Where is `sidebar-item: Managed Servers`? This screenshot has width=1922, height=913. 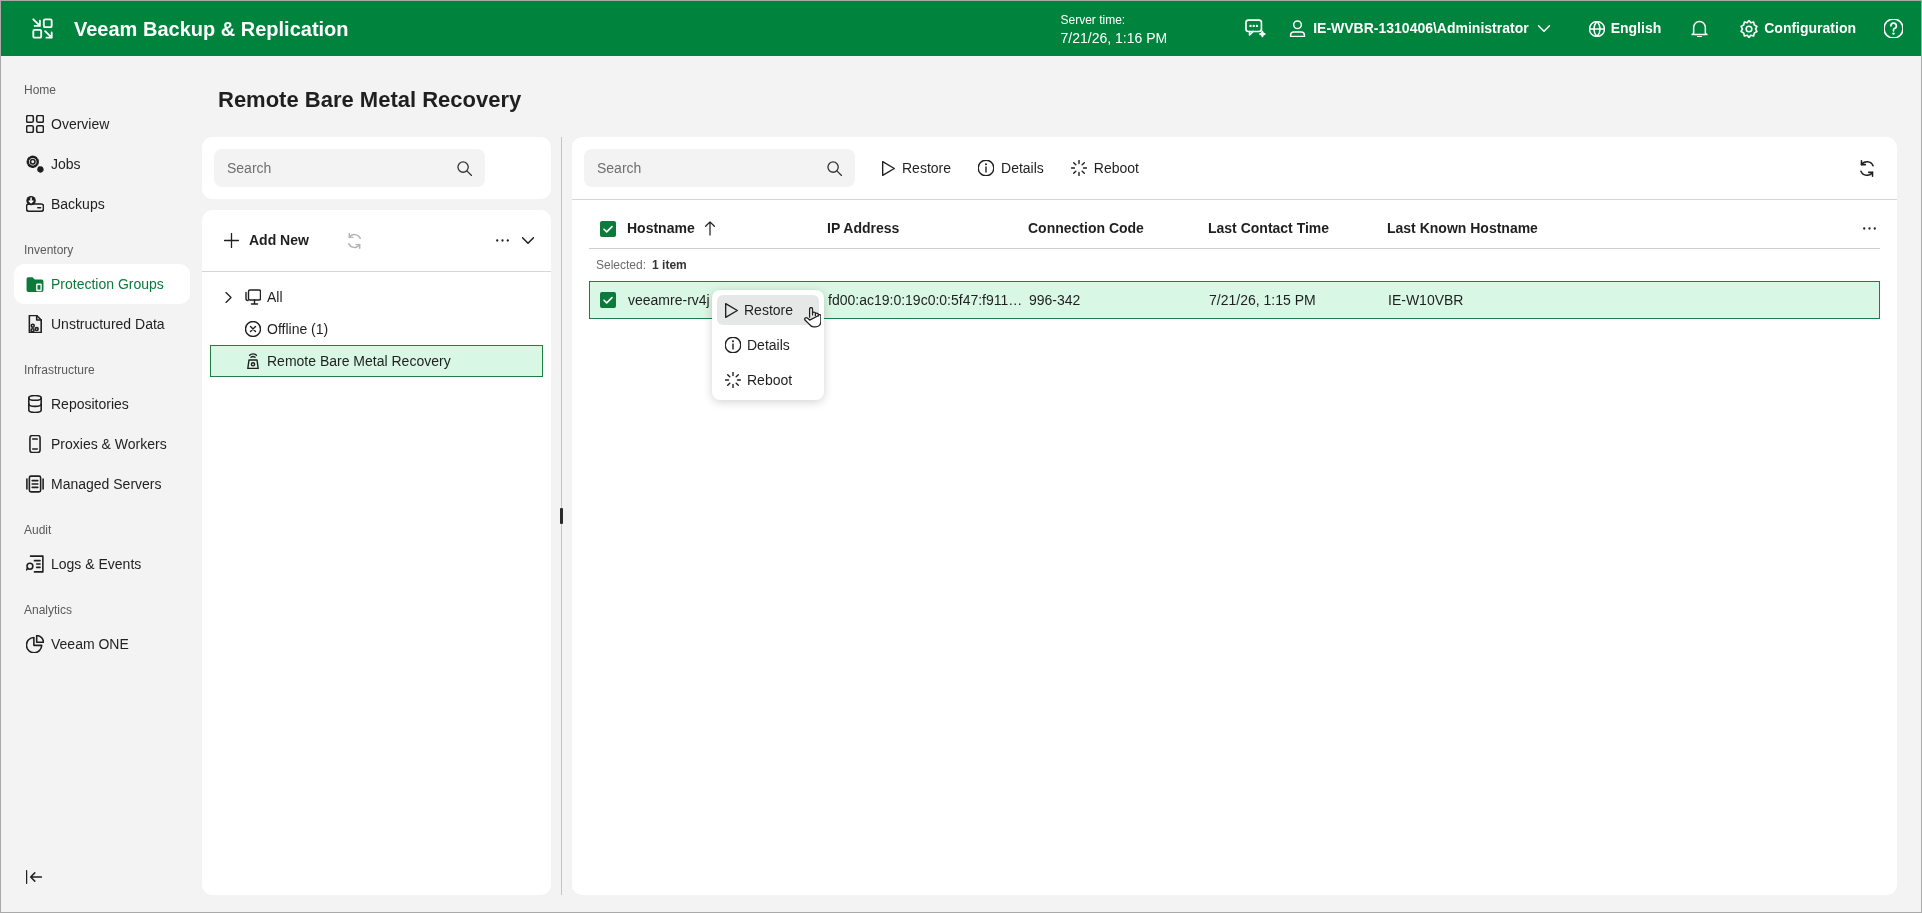 sidebar-item: Managed Servers is located at coordinates (102, 484).